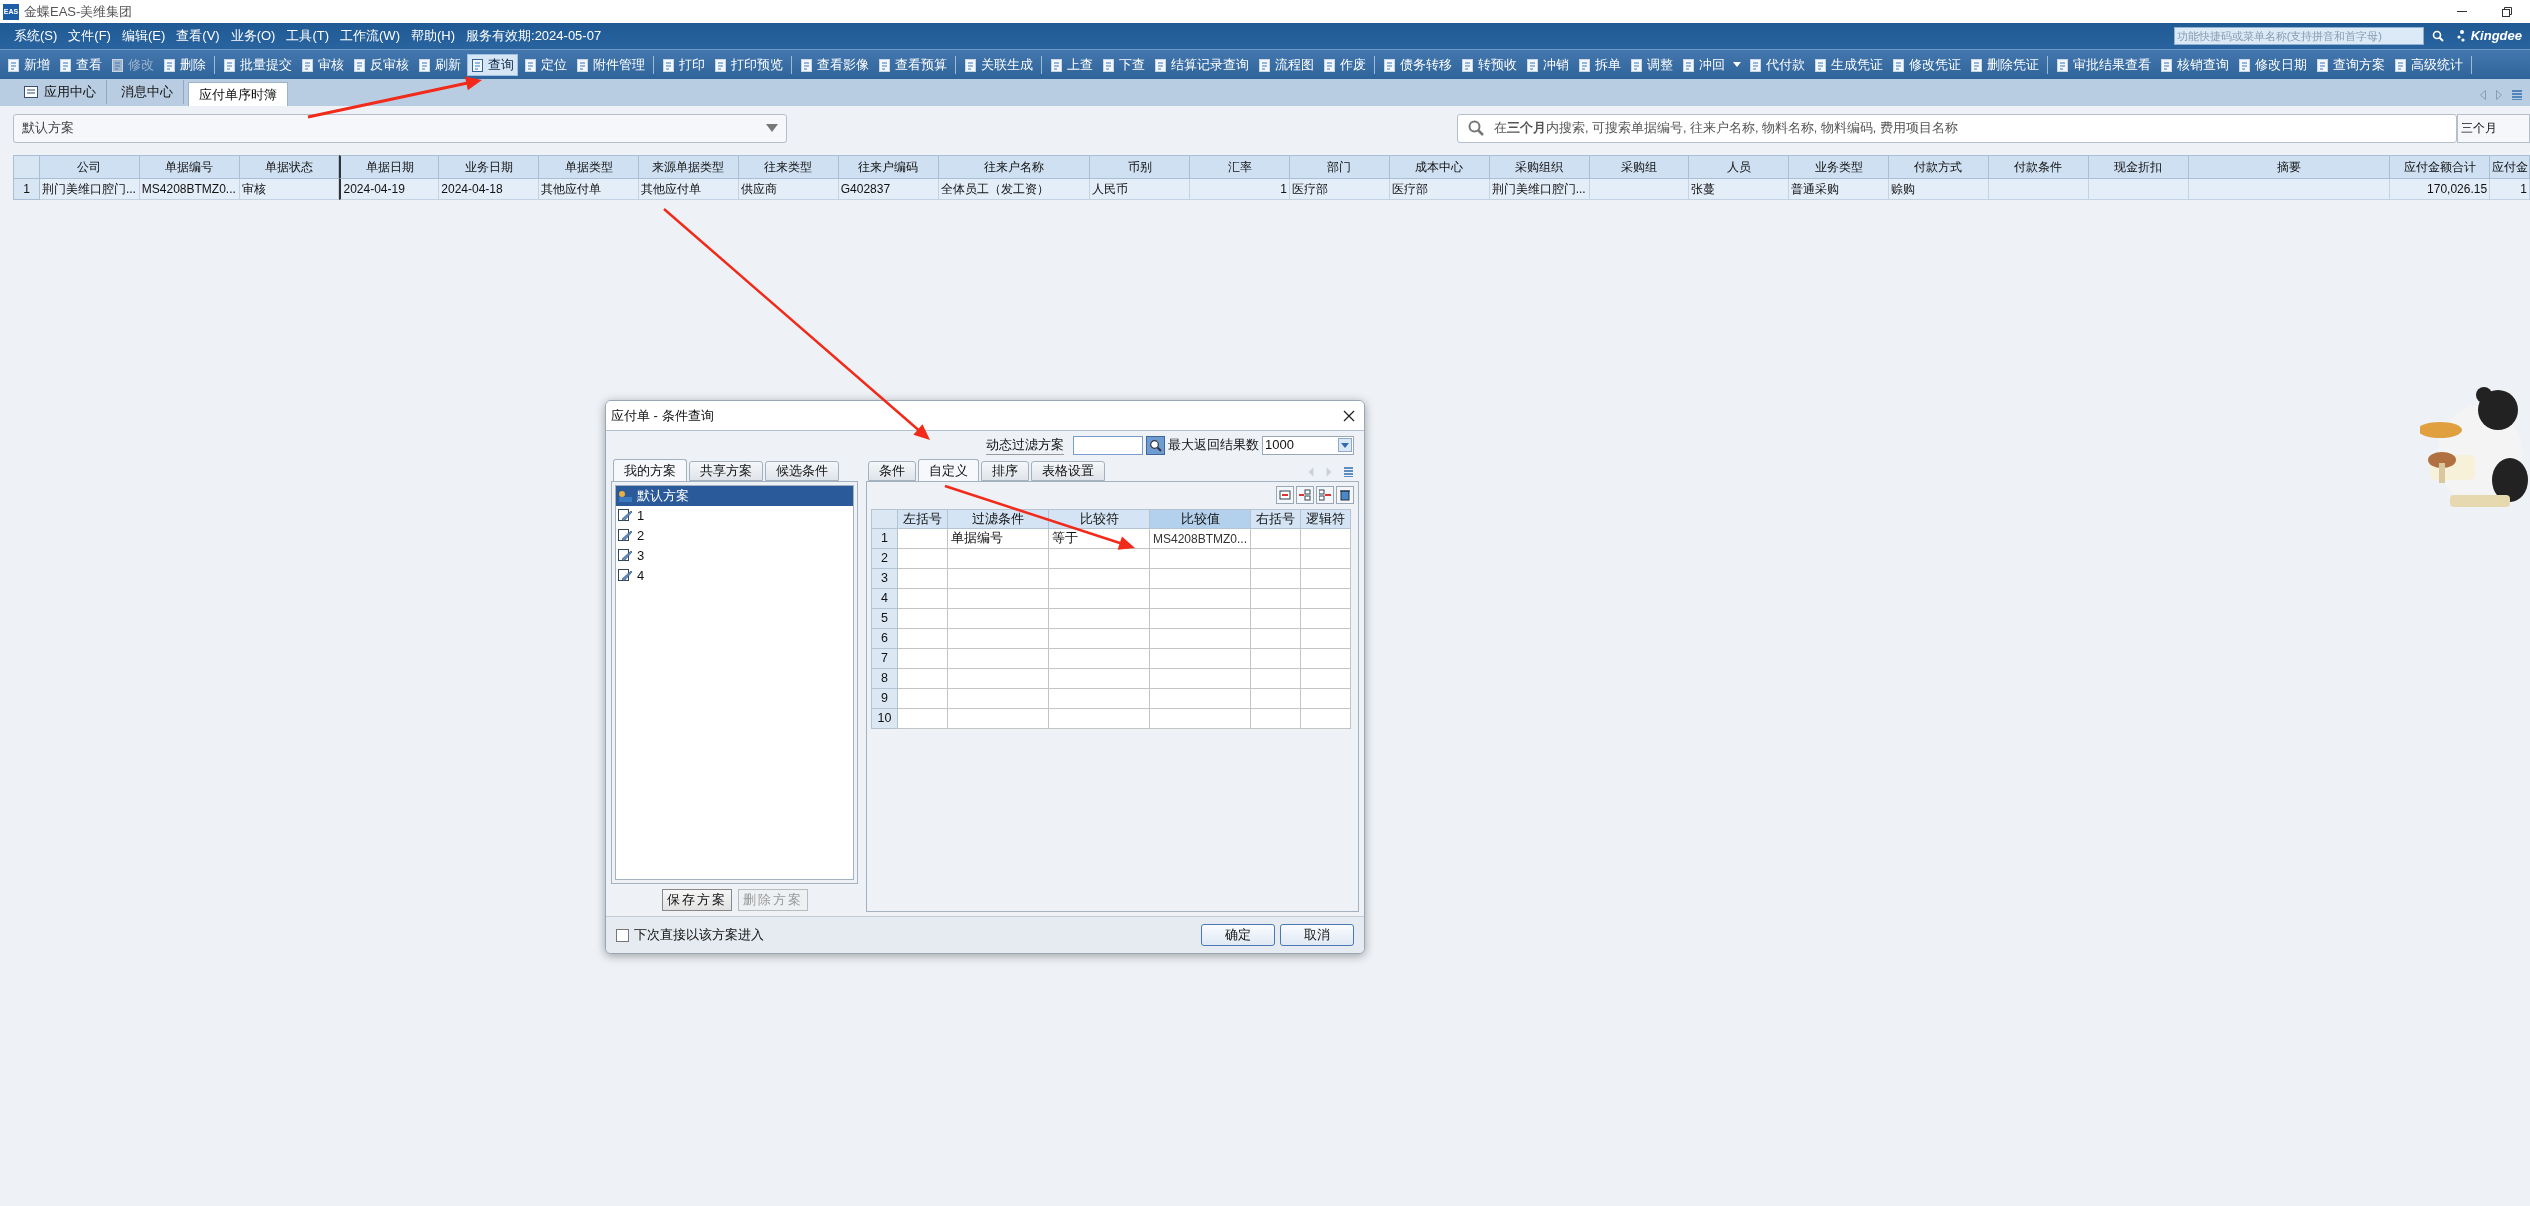  Describe the element at coordinates (689, 167) in the screenshot. I see `column-header: 来源单据类型` at that location.